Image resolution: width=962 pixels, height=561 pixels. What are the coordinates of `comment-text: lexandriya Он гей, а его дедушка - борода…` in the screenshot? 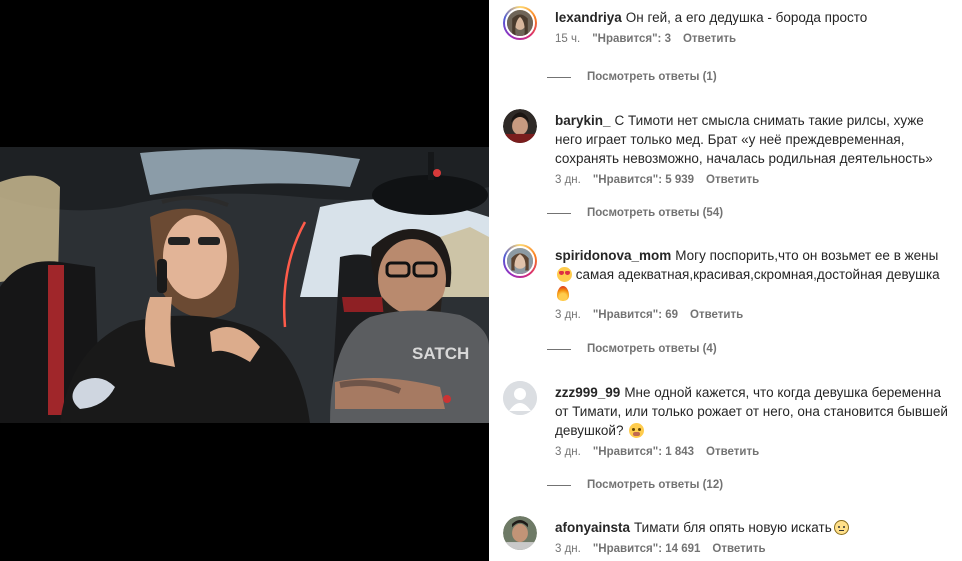 It's located at (753, 17).